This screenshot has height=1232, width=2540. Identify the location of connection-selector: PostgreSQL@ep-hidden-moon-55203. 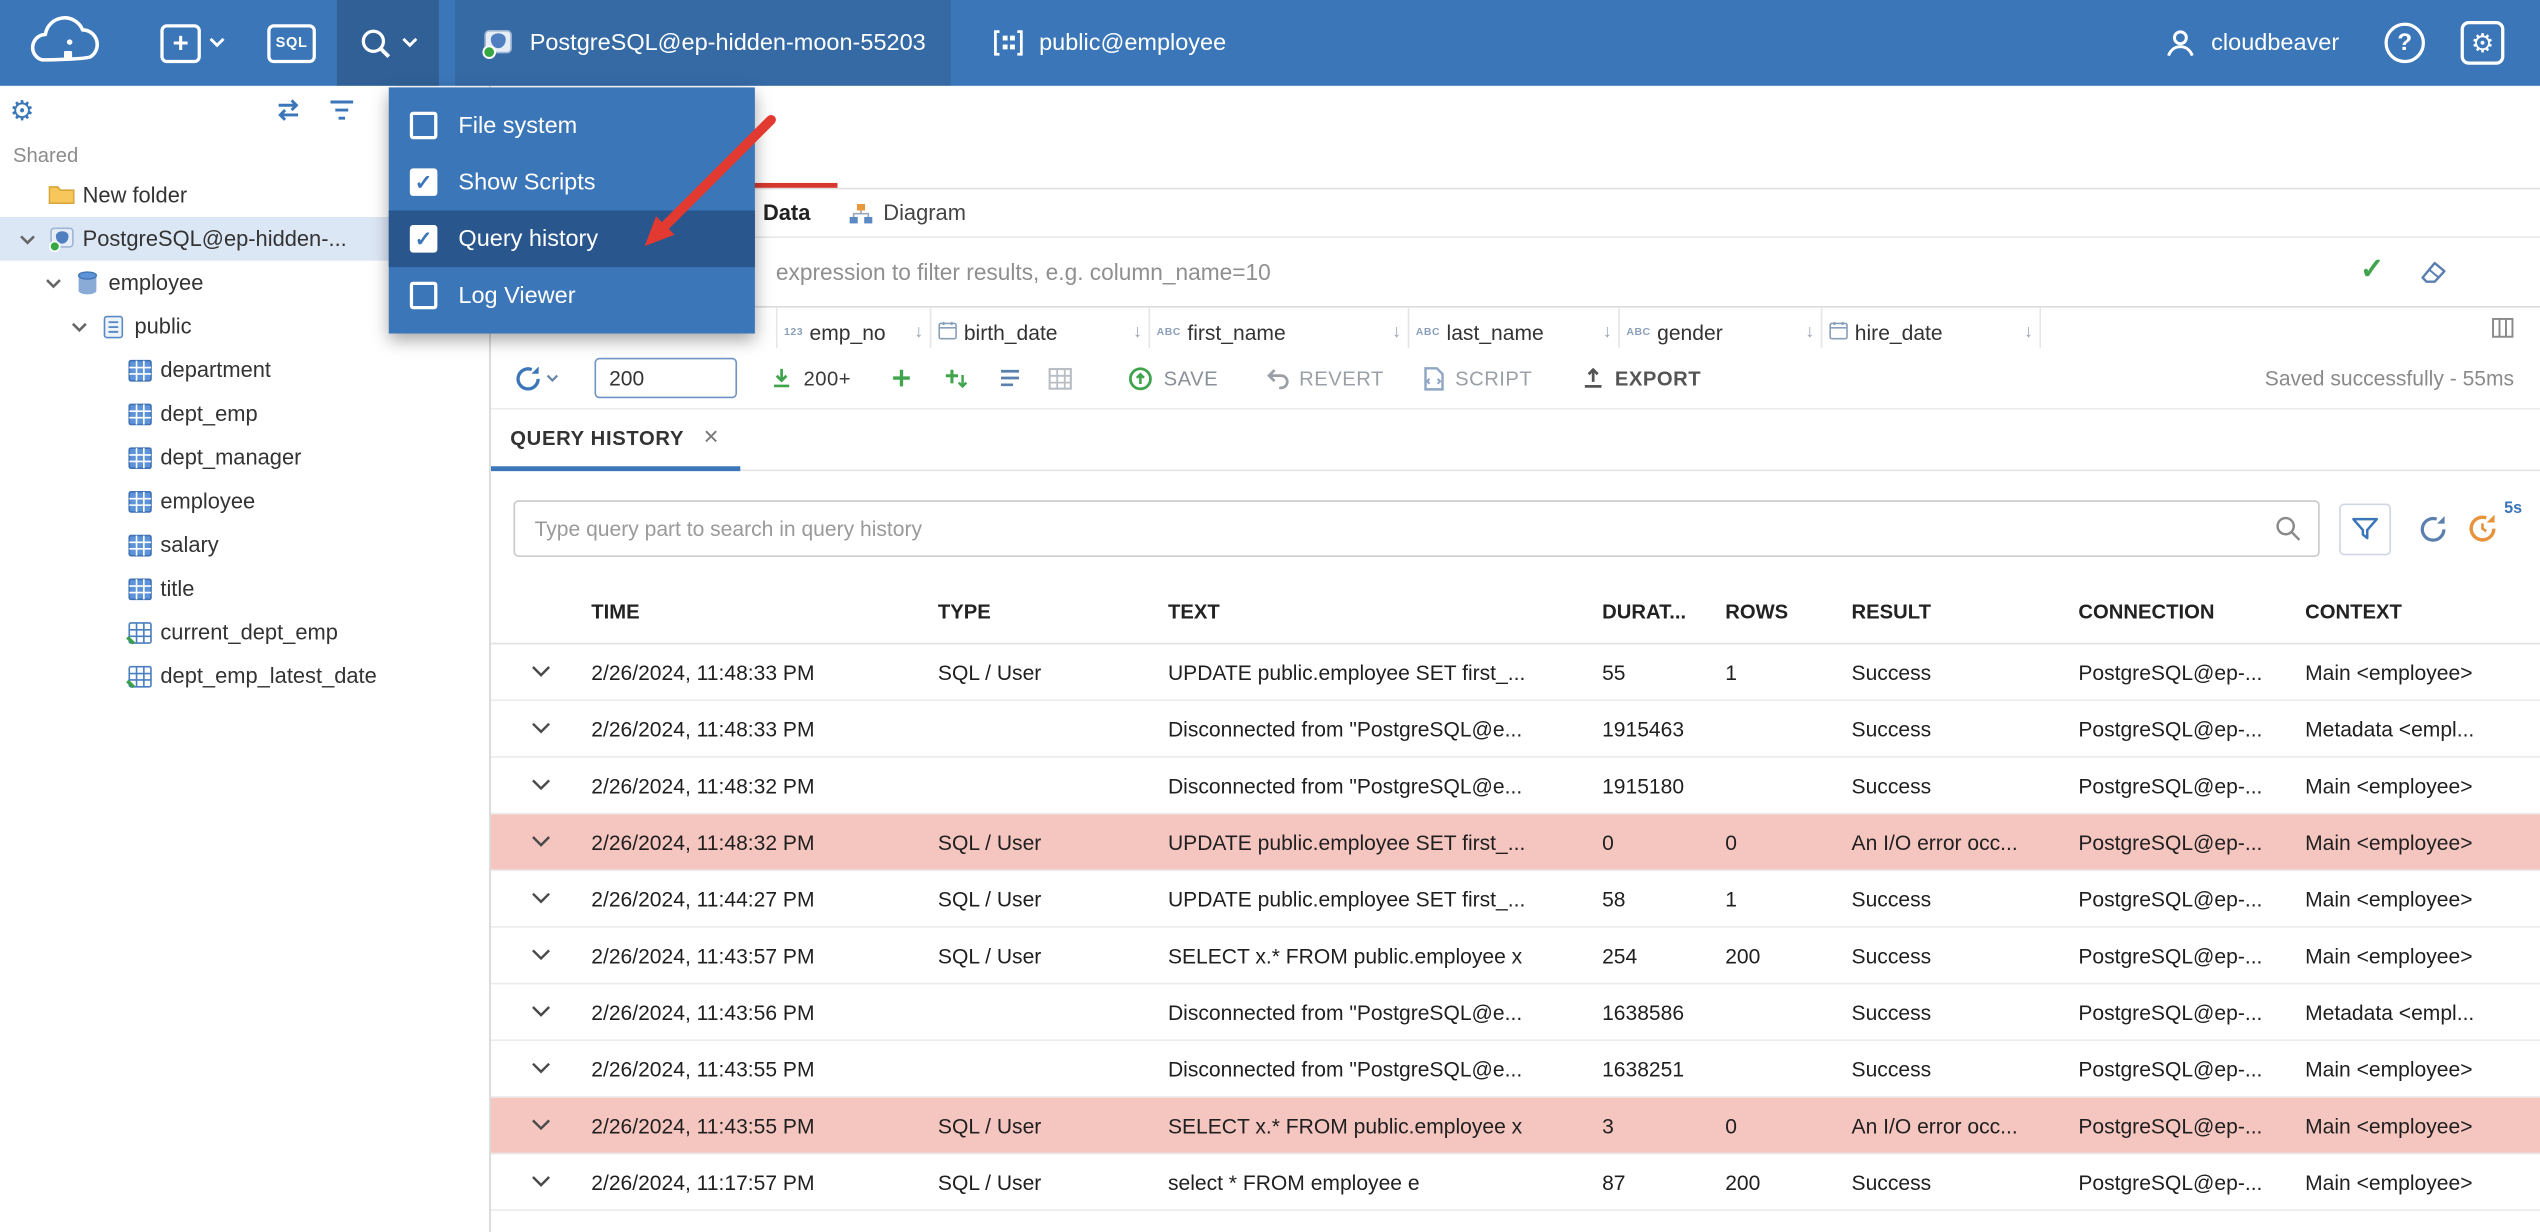
(703, 43).